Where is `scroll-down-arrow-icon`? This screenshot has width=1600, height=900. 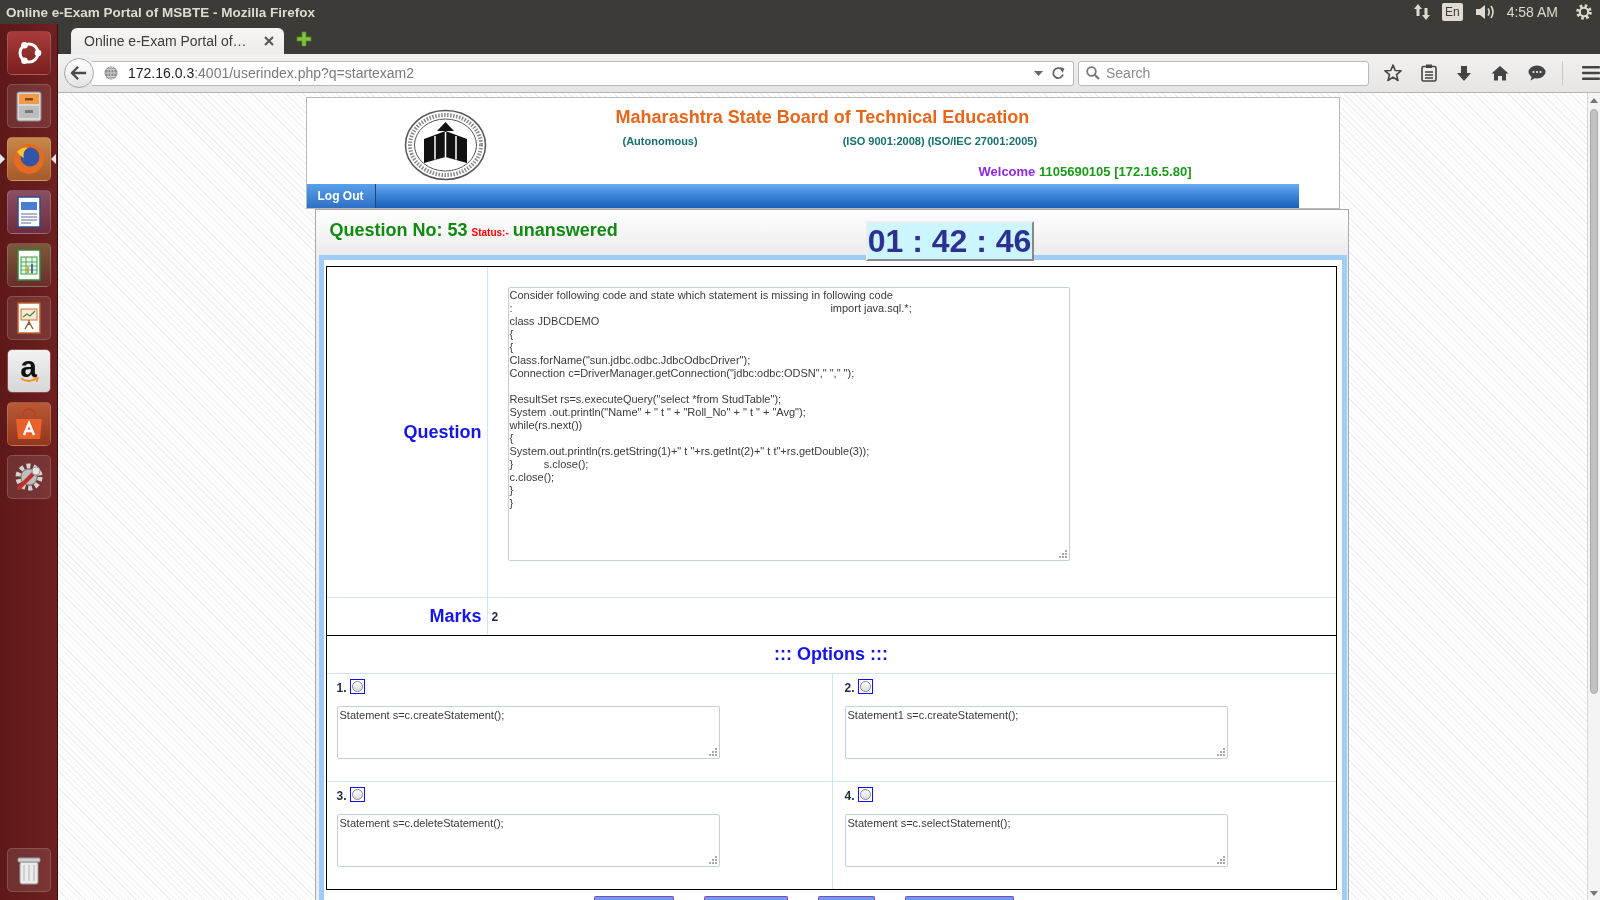
scroll-down-arrow-icon is located at coordinates (1594, 893).